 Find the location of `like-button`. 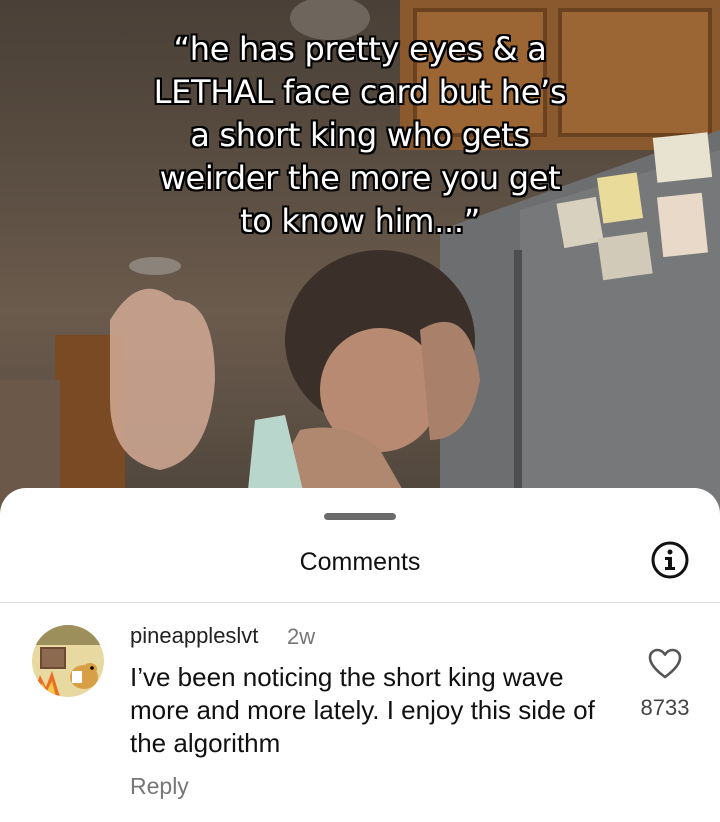

like-button is located at coordinates (665, 664).